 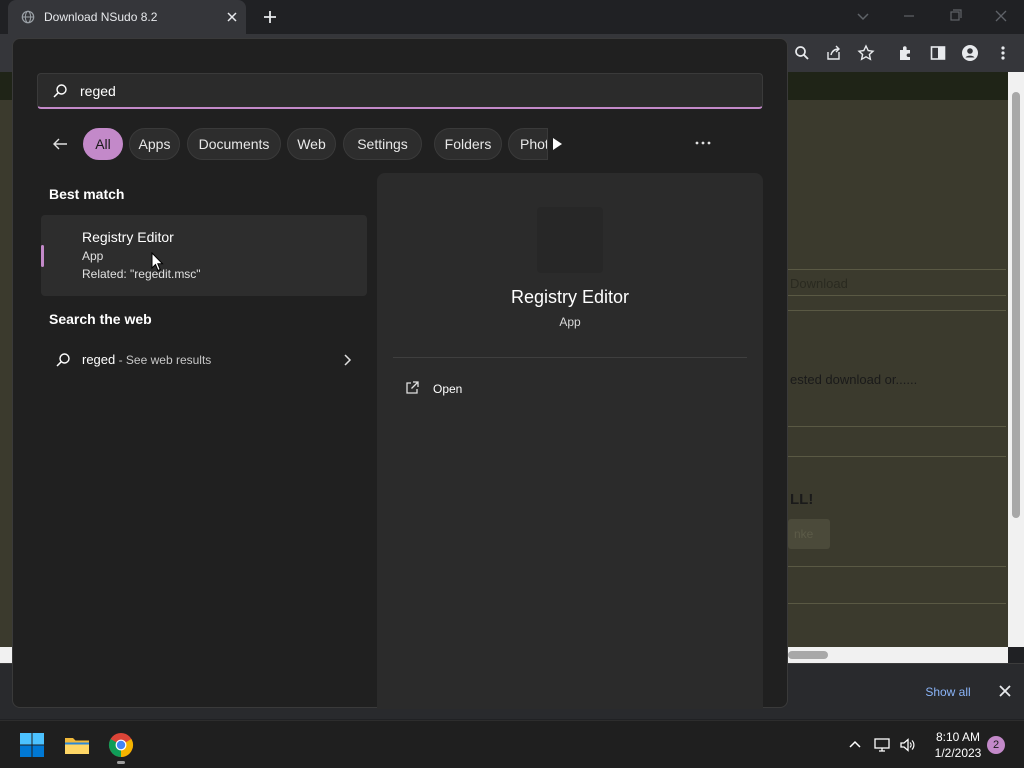 What do you see at coordinates (412, 387) in the screenshot?
I see `open-external-icon` at bounding box center [412, 387].